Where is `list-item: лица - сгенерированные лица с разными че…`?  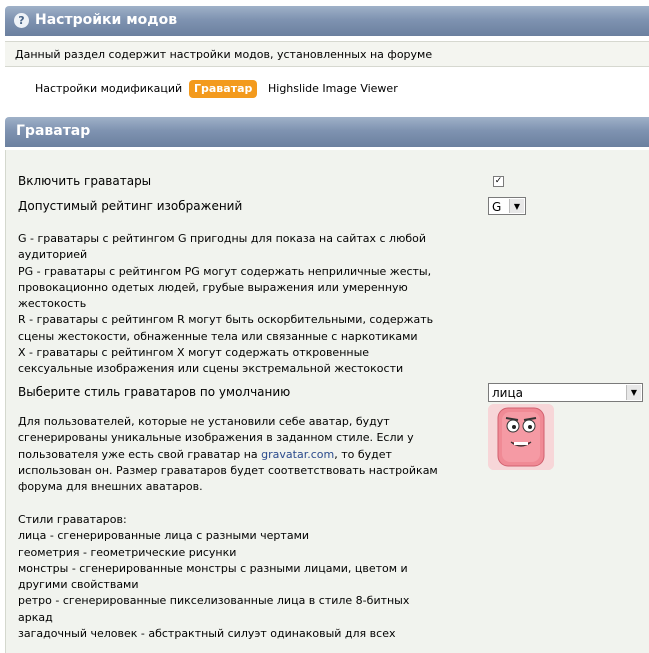
list-item: лица - сгенерированные лица с разными че… is located at coordinates (164, 536).